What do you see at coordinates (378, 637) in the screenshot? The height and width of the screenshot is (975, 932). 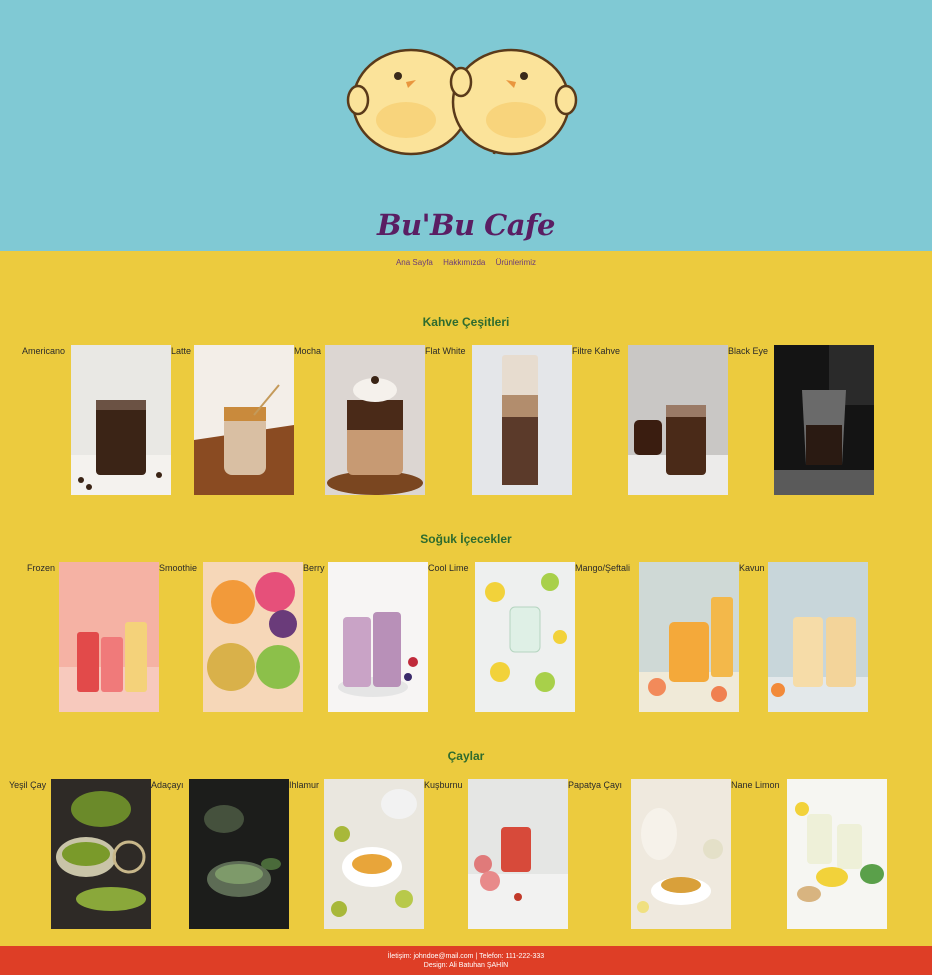 I see `product-image-berry` at bounding box center [378, 637].